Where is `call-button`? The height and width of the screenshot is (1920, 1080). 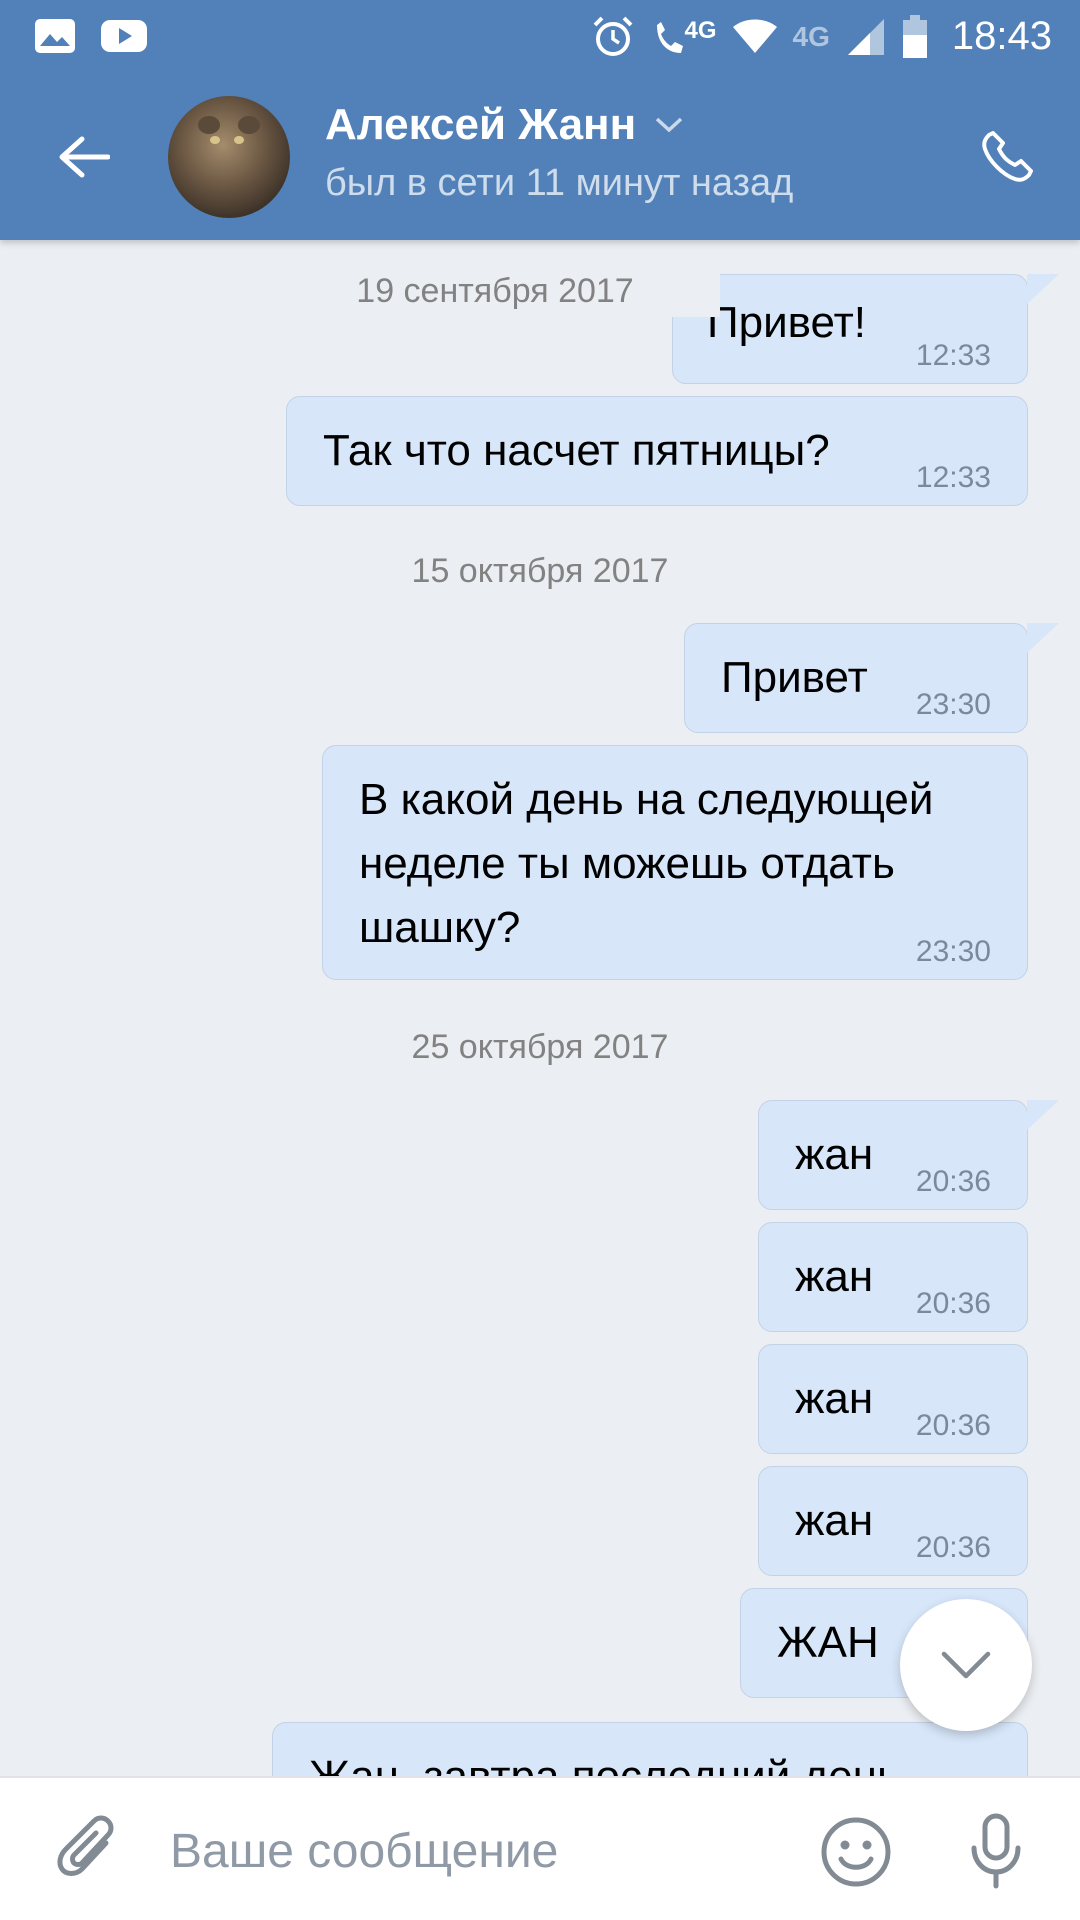
call-button is located at coordinates (1007, 157).